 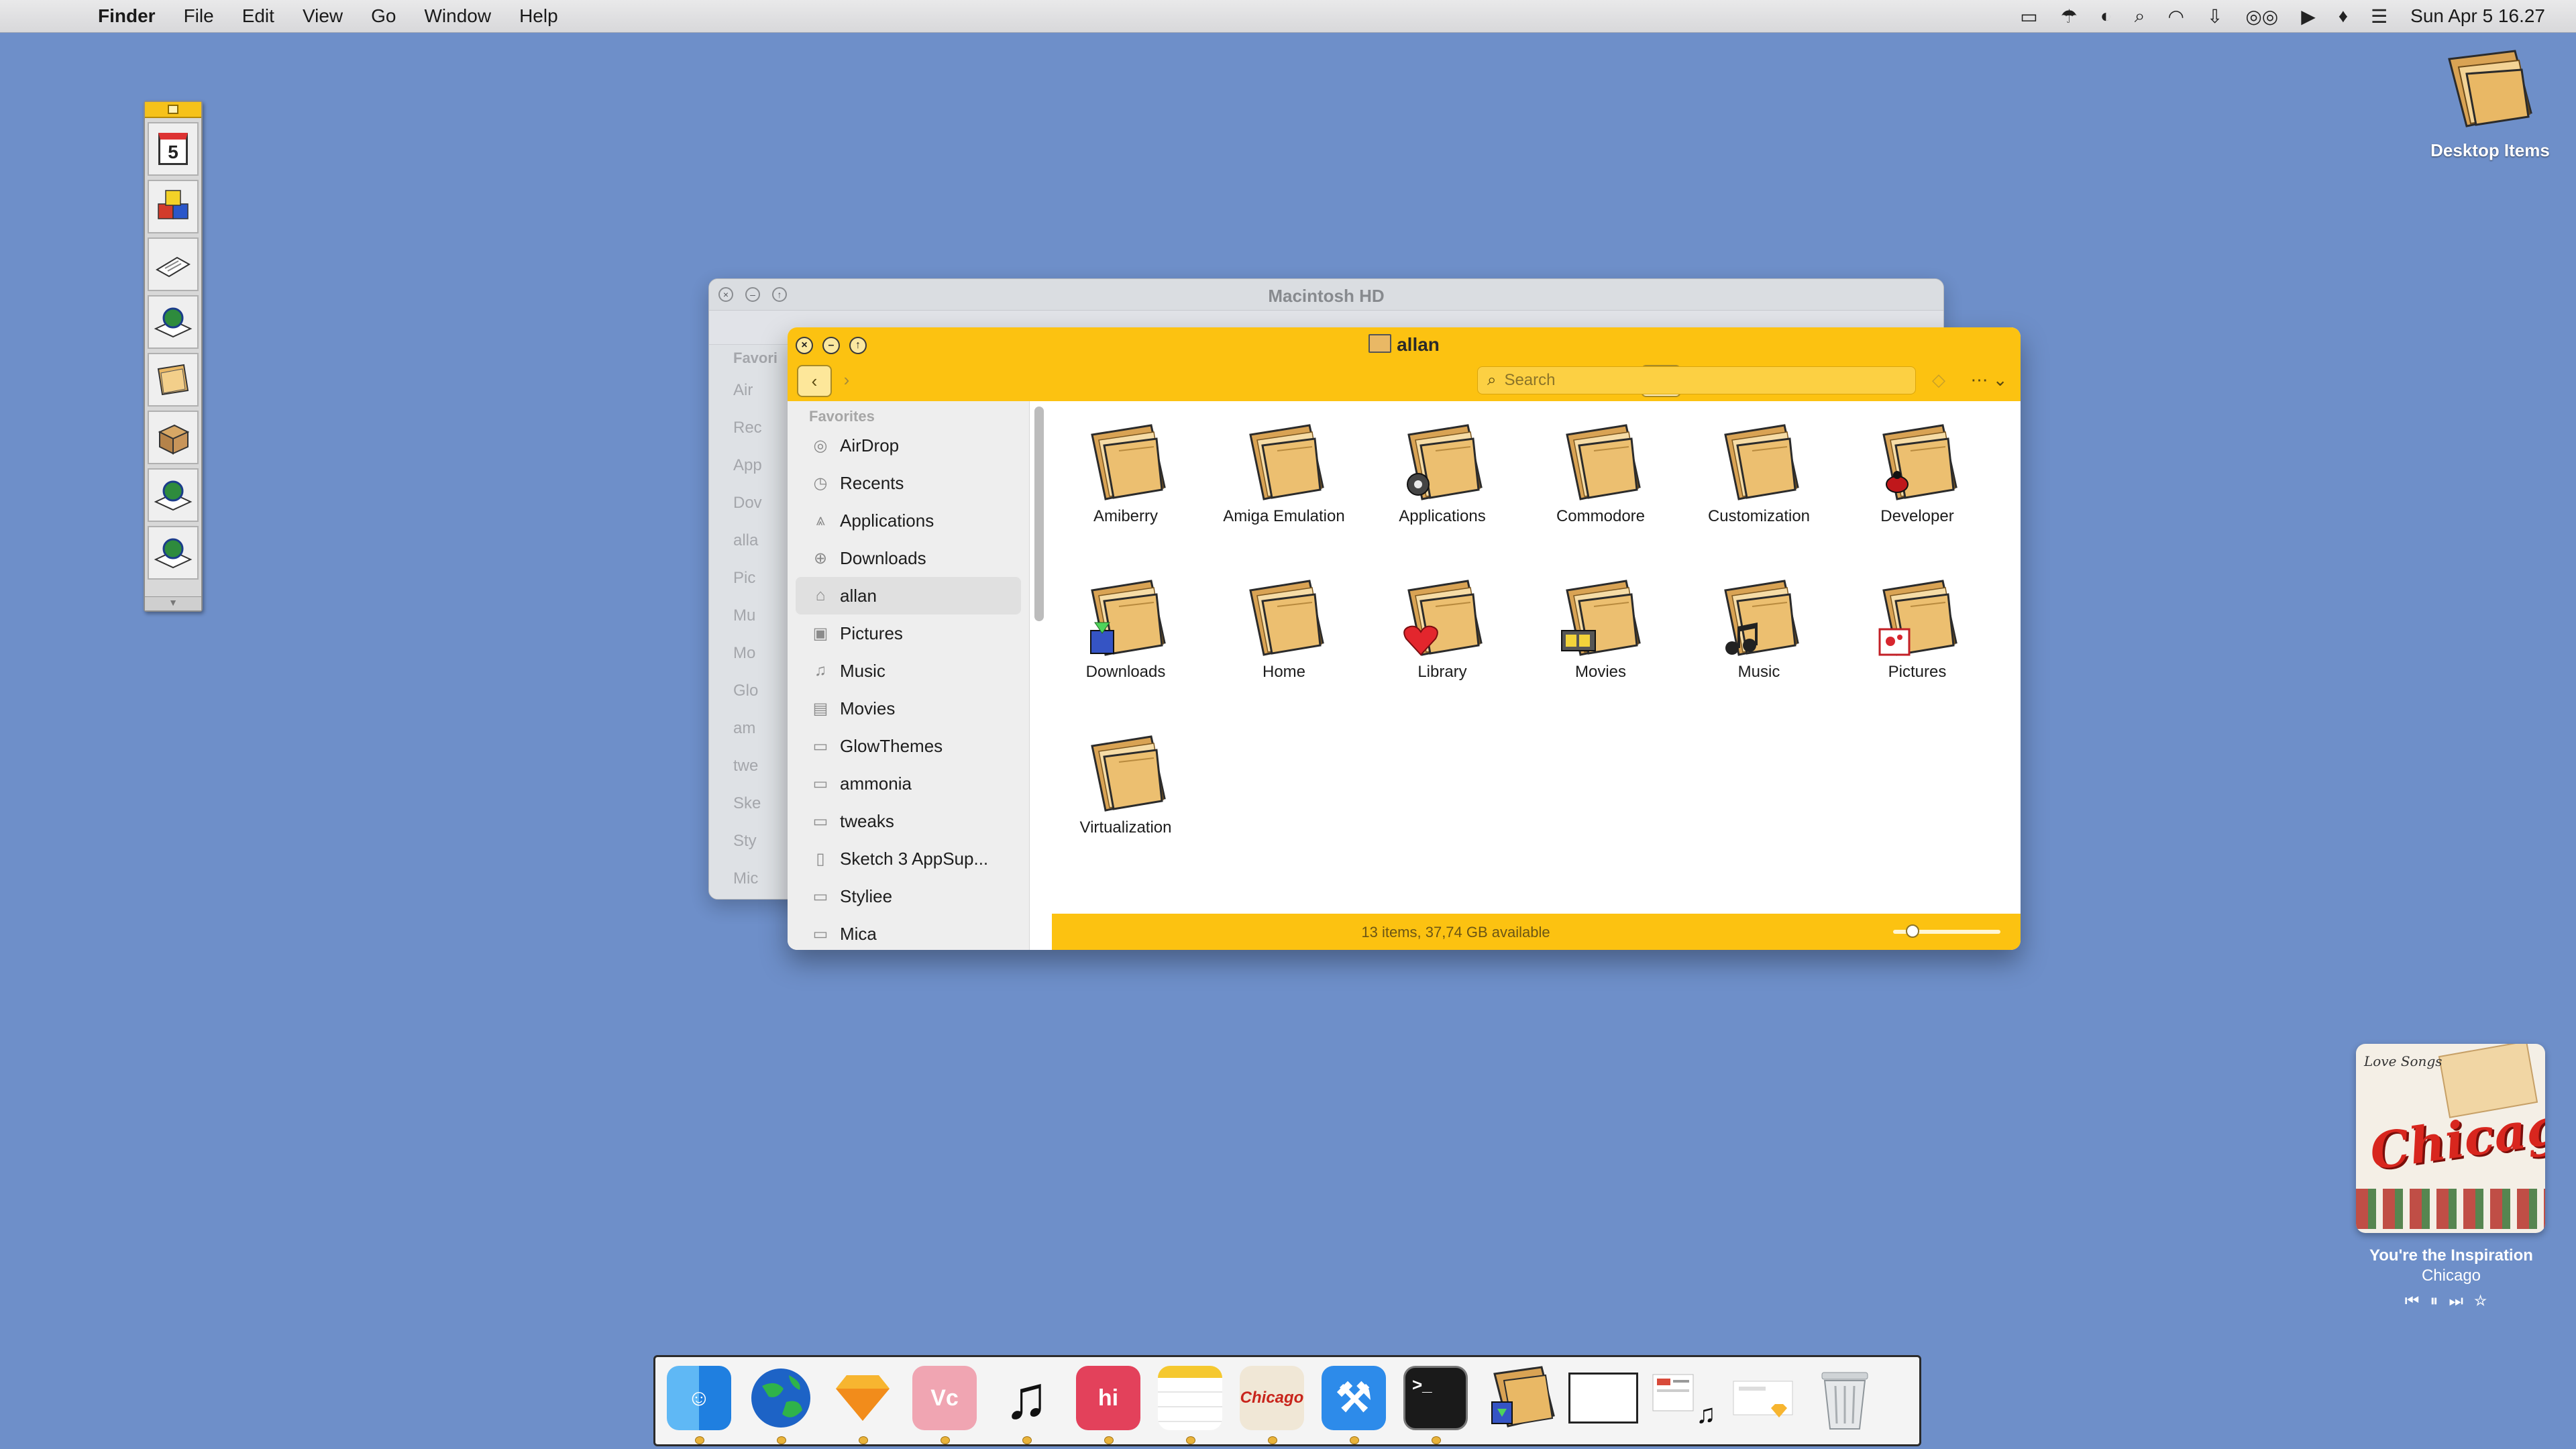 I want to click on back-button: ‹, so click(x=814, y=381).